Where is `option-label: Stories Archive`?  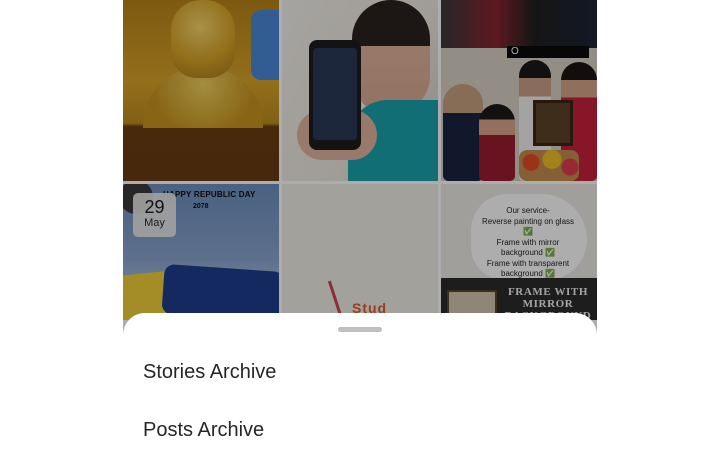 option-label: Stories Archive is located at coordinates (210, 372).